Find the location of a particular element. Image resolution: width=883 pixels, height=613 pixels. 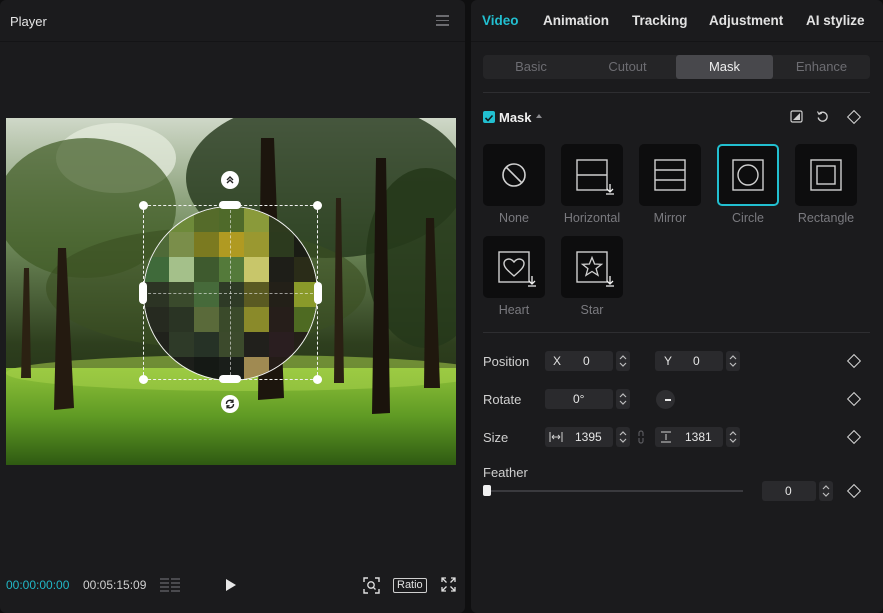

rotate-handle-icon is located at coordinates (230, 404).